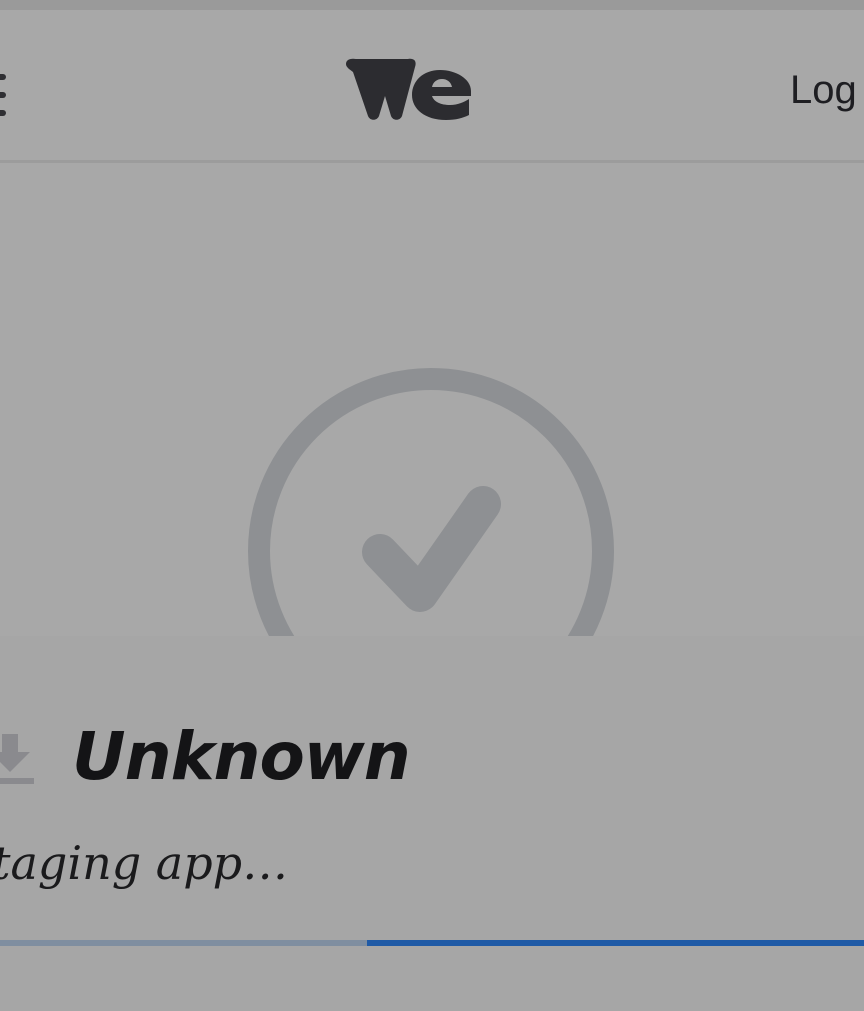 Image resolution: width=864 pixels, height=1011 pixels. I want to click on hamburger-menu-icon, so click(3, 95).